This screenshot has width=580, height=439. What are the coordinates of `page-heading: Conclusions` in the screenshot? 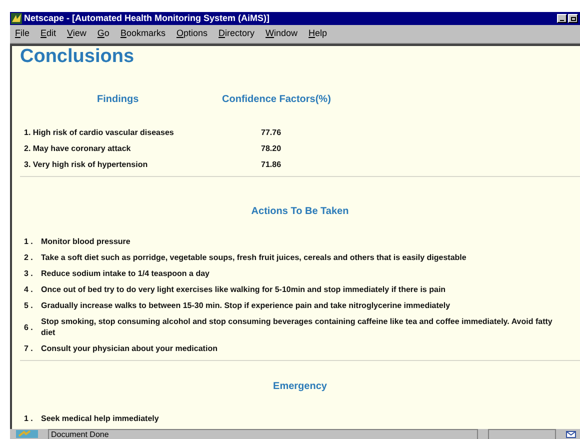 It's located at (77, 57).